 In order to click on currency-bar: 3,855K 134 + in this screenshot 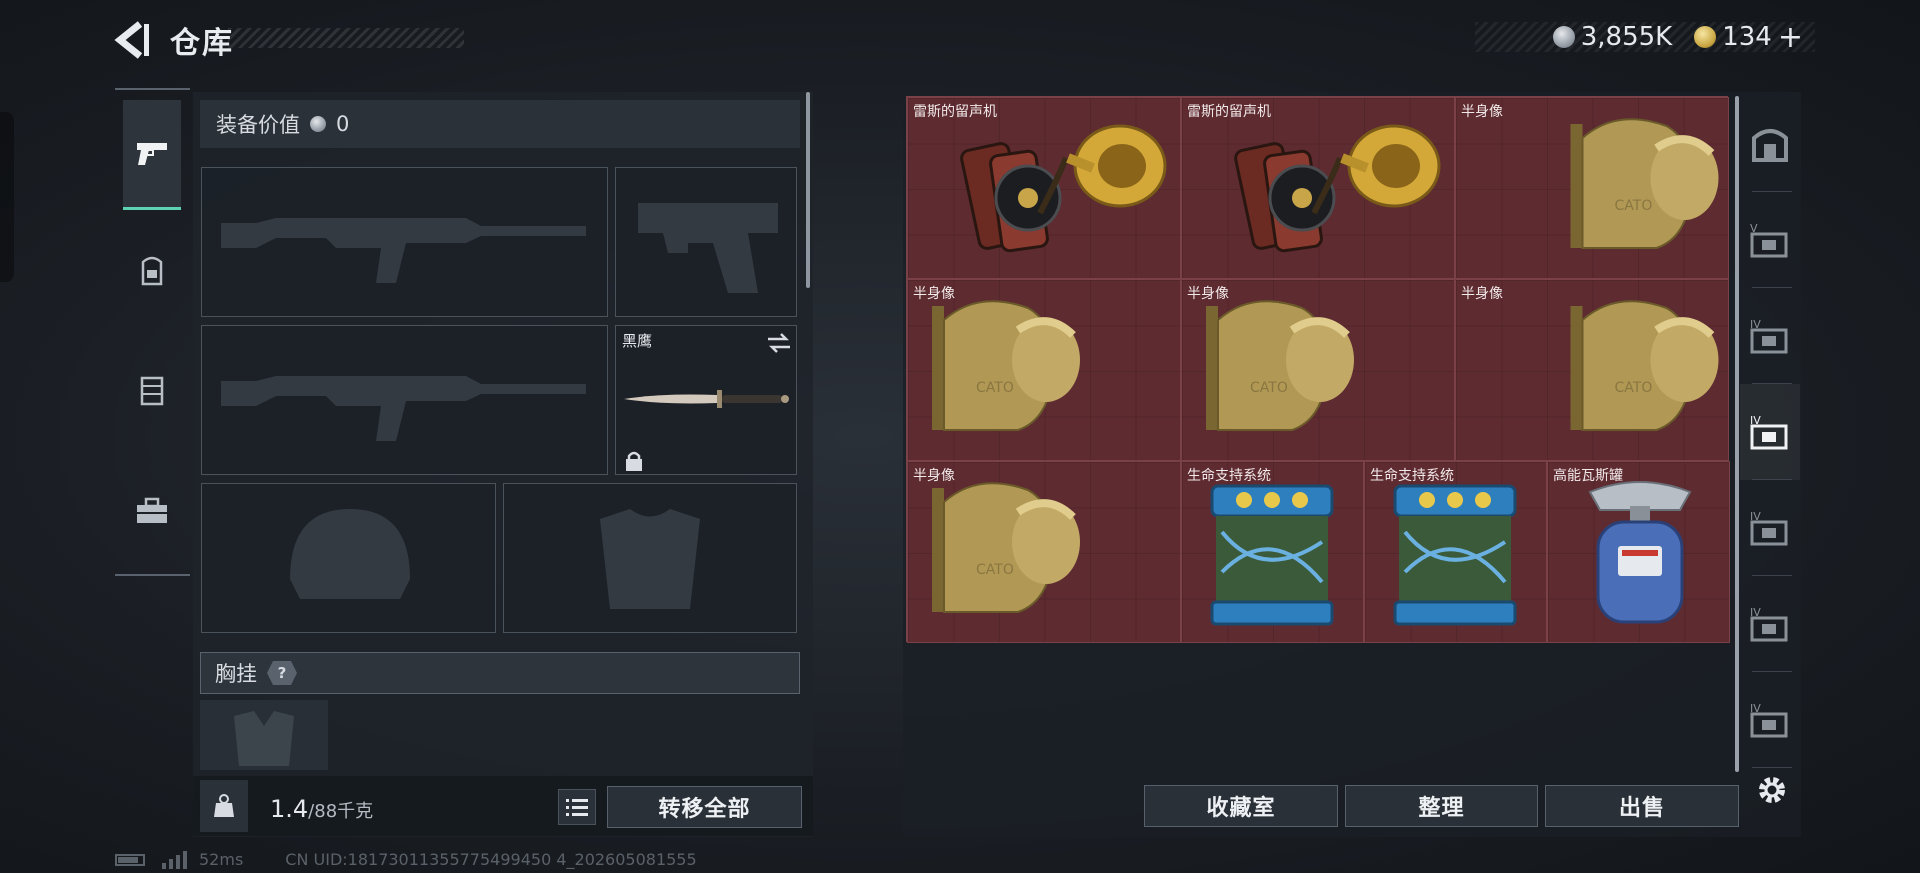, I will do `click(1645, 37)`.